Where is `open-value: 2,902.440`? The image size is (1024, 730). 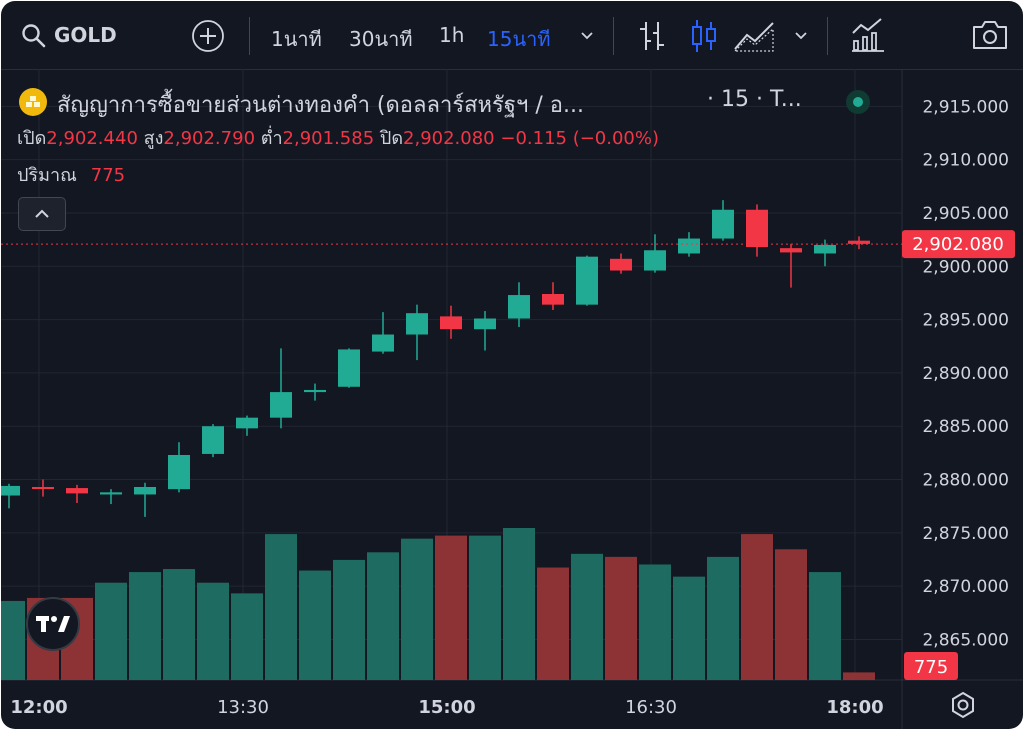 open-value: 2,902.440 is located at coordinates (92, 138).